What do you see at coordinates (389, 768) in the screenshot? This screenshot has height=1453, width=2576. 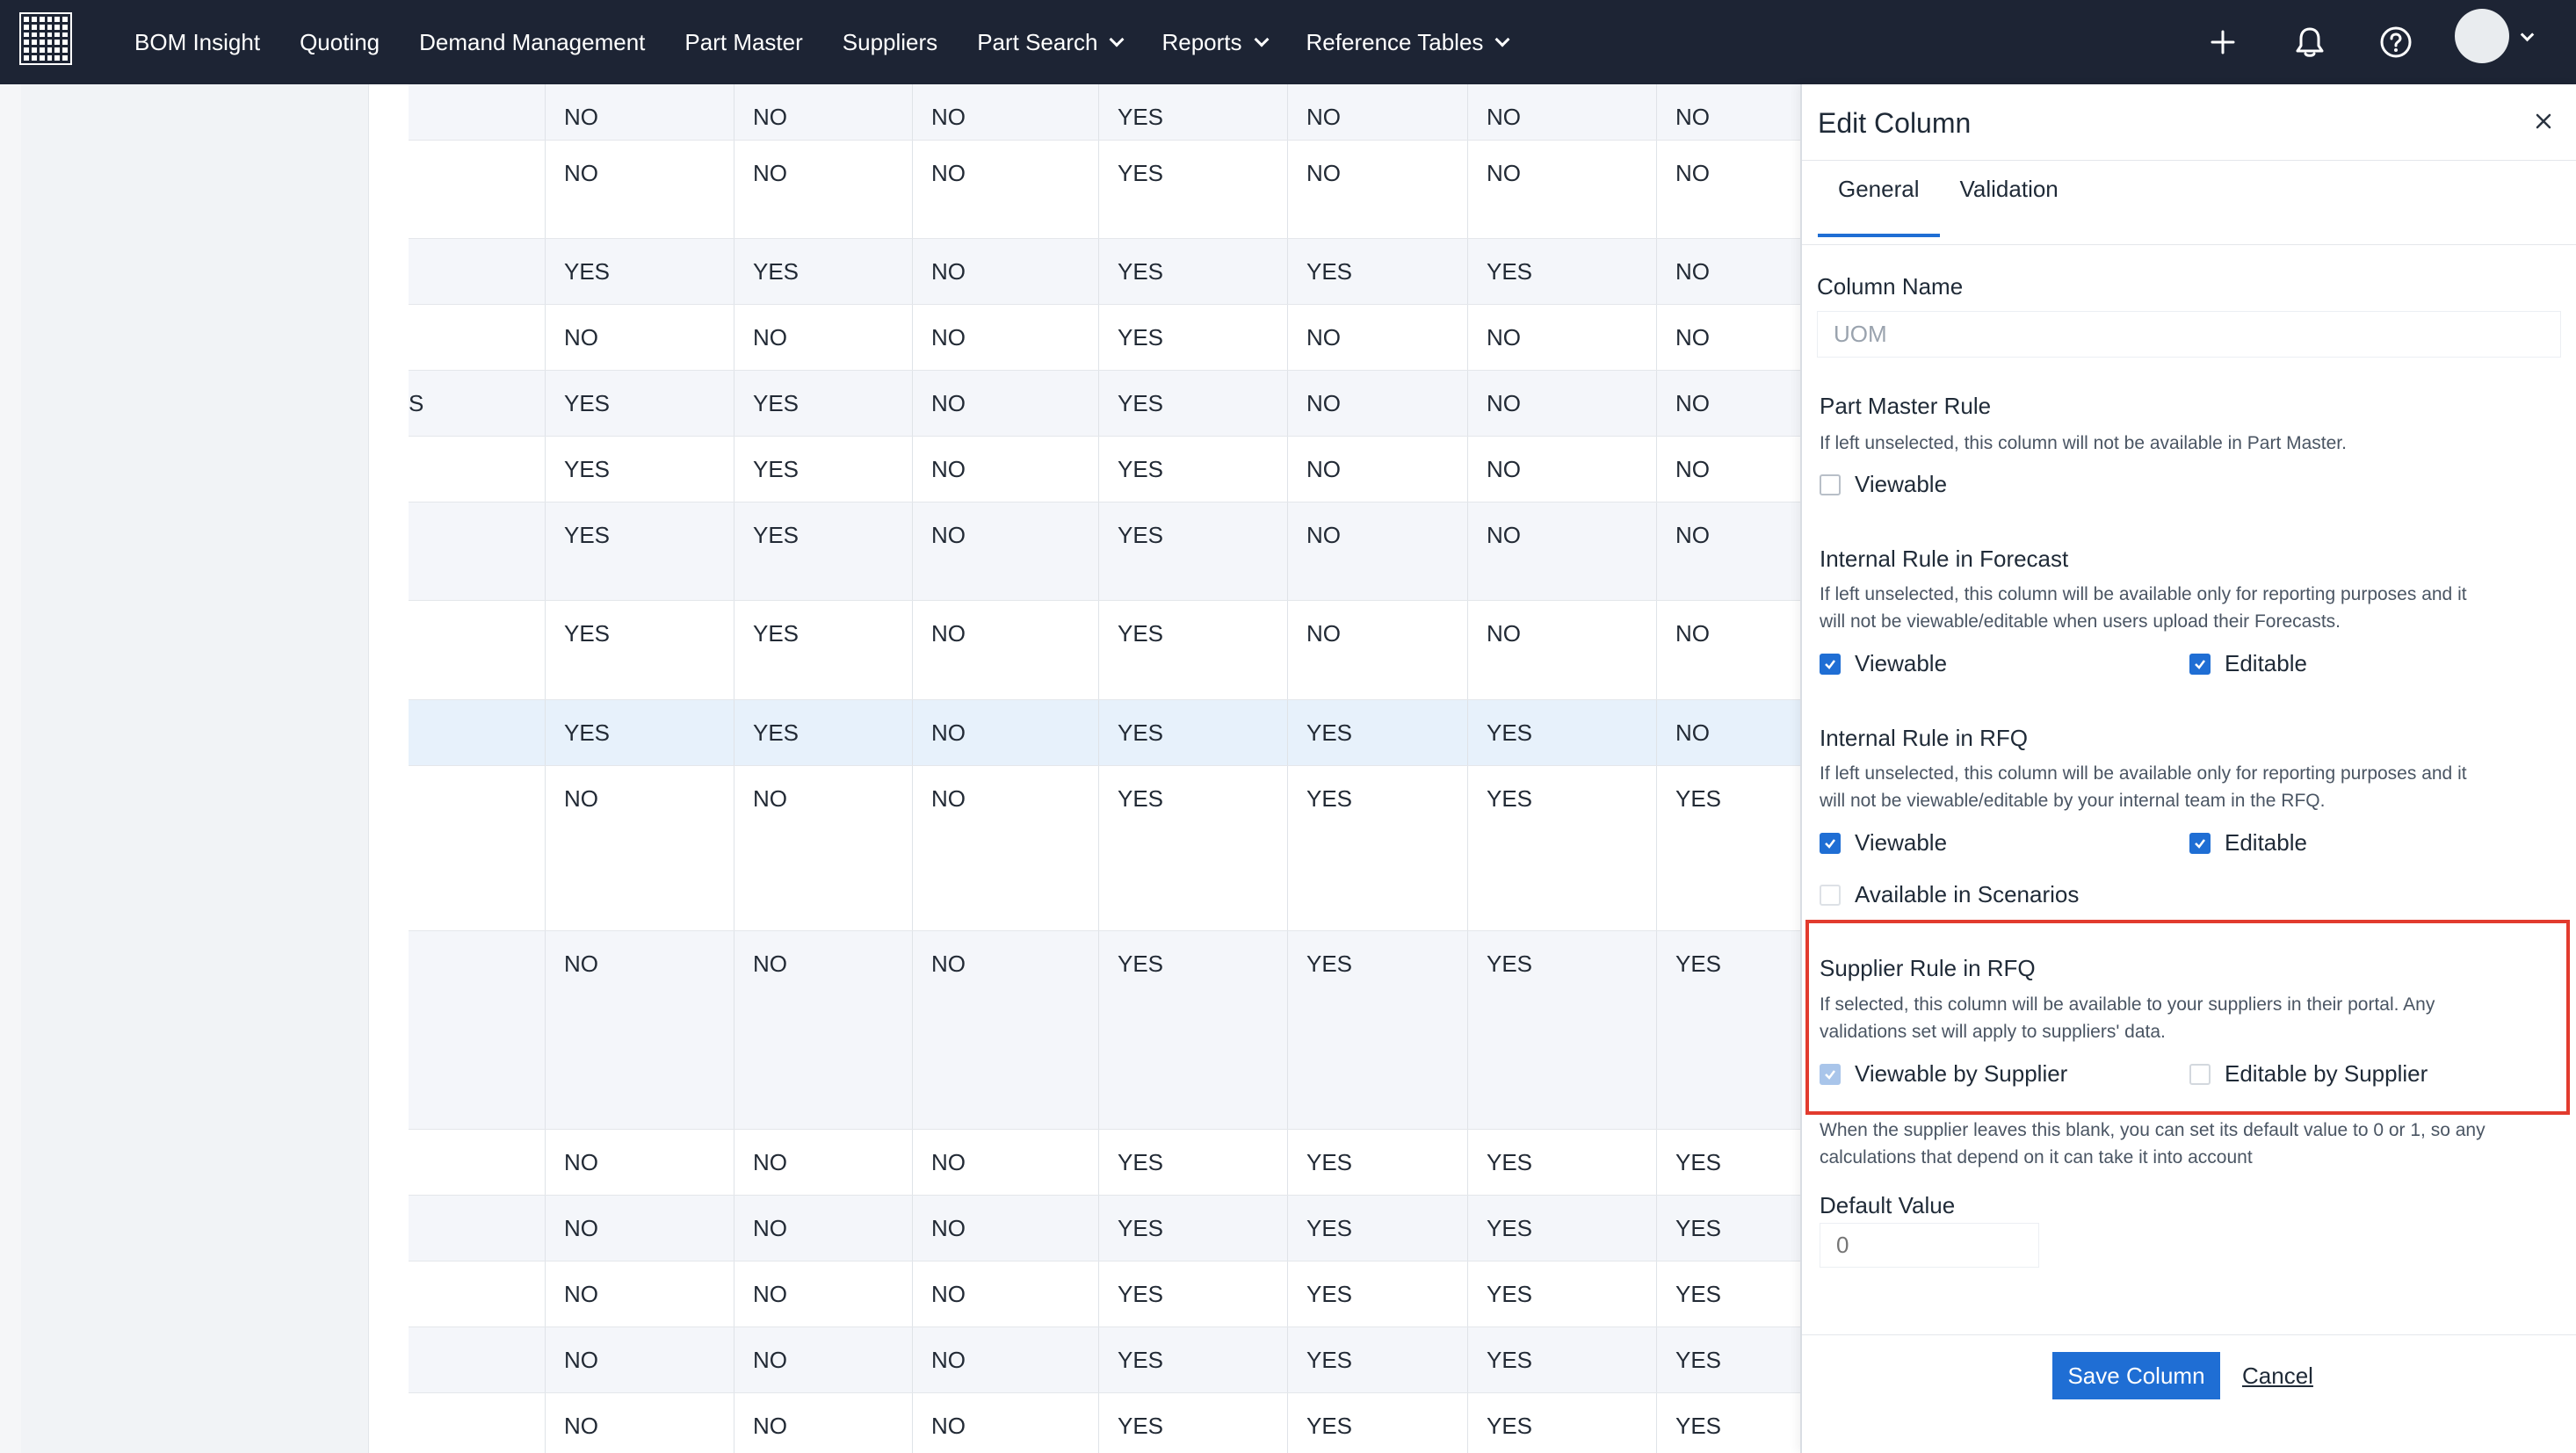 I see `grid-gutter` at bounding box center [389, 768].